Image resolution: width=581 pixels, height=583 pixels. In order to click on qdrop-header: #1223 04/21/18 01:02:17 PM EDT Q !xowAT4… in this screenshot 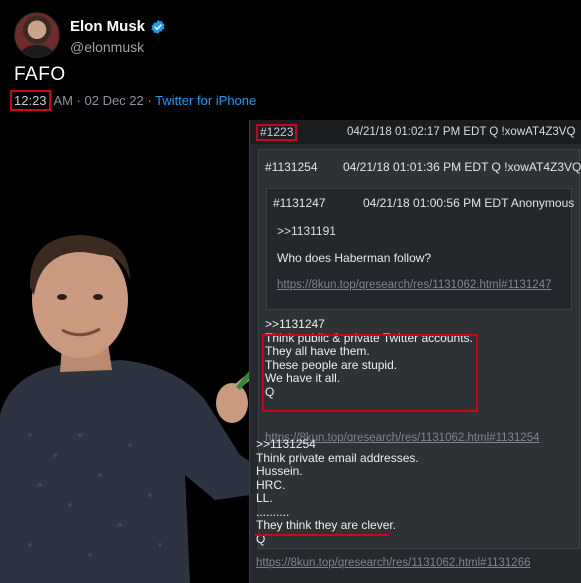, I will do `click(415, 132)`.